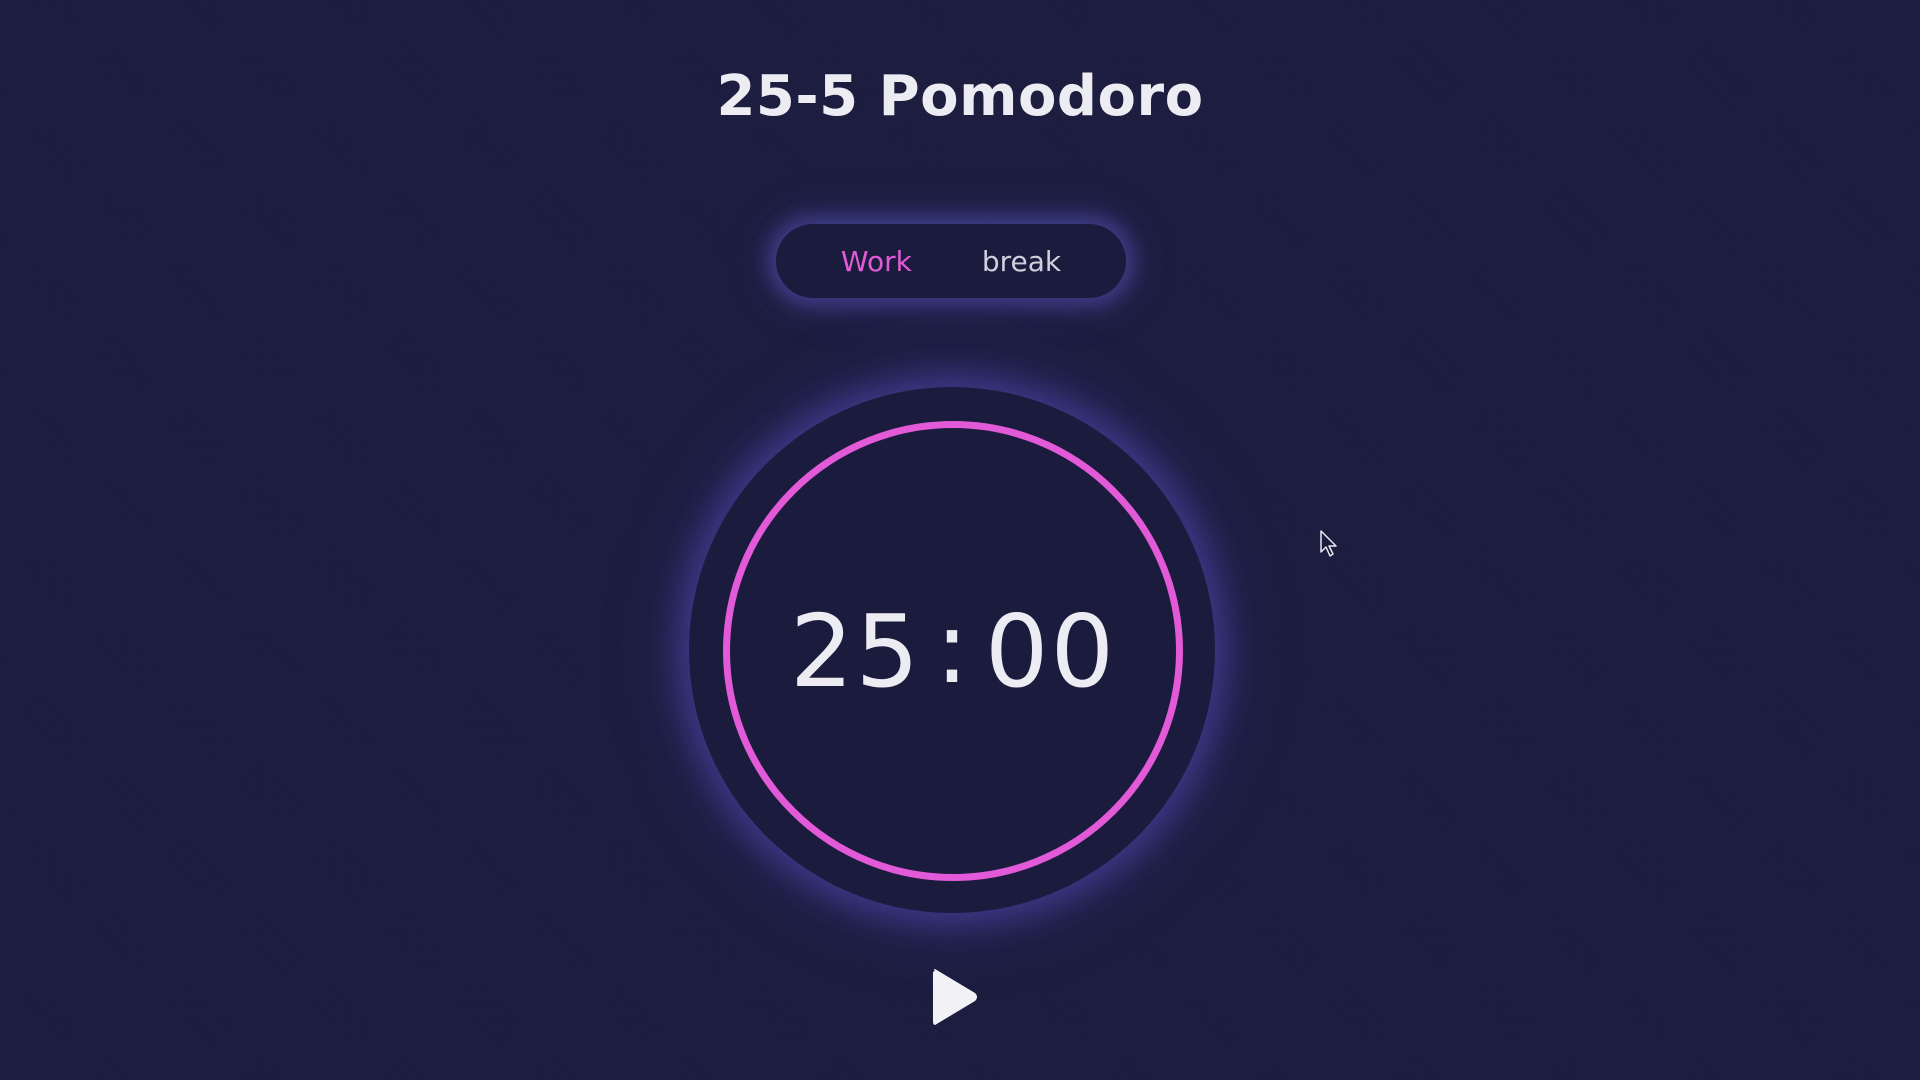 The width and height of the screenshot is (1920, 1080). What do you see at coordinates (1050, 651) in the screenshot?
I see `timer-seconds: 00` at bounding box center [1050, 651].